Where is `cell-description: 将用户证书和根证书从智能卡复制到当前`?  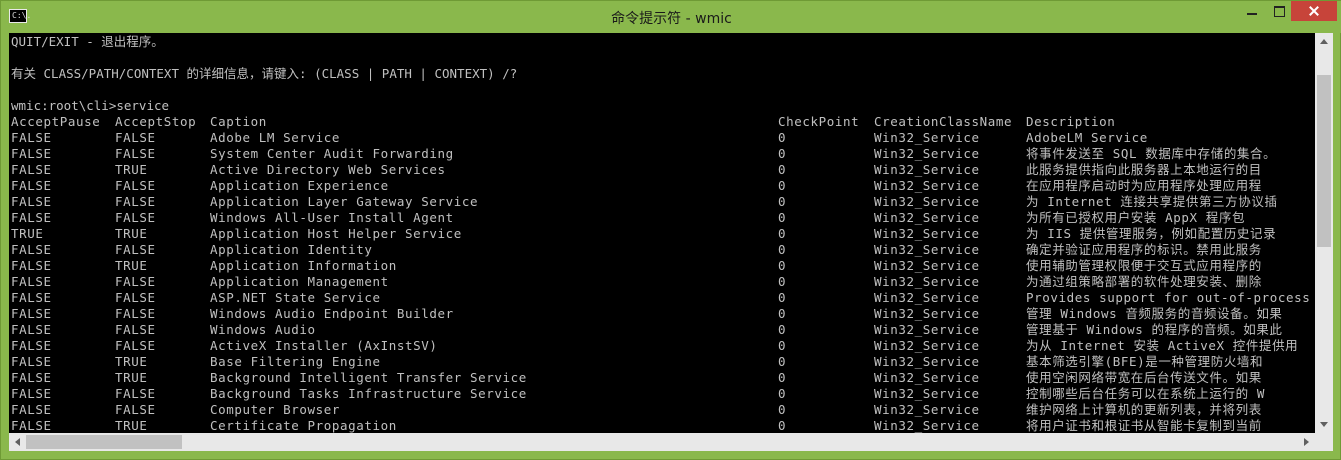 cell-description: 将用户证书和根证书从智能卡复制到当前 is located at coordinates (1144, 425).